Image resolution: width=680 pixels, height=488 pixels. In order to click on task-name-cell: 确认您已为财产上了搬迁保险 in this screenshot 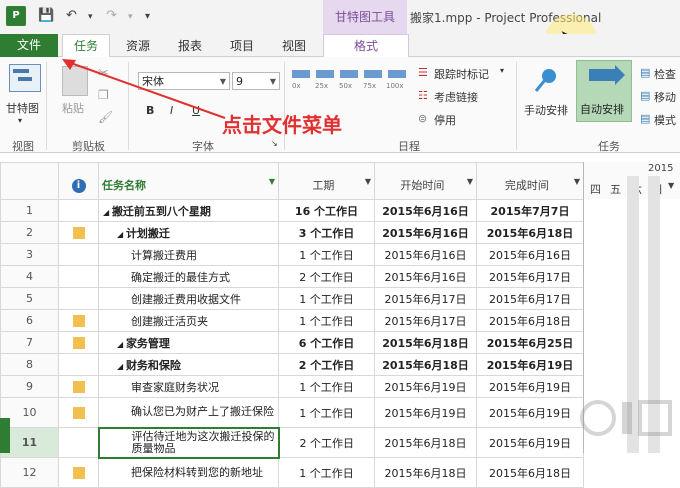, I will do `click(188, 412)`.